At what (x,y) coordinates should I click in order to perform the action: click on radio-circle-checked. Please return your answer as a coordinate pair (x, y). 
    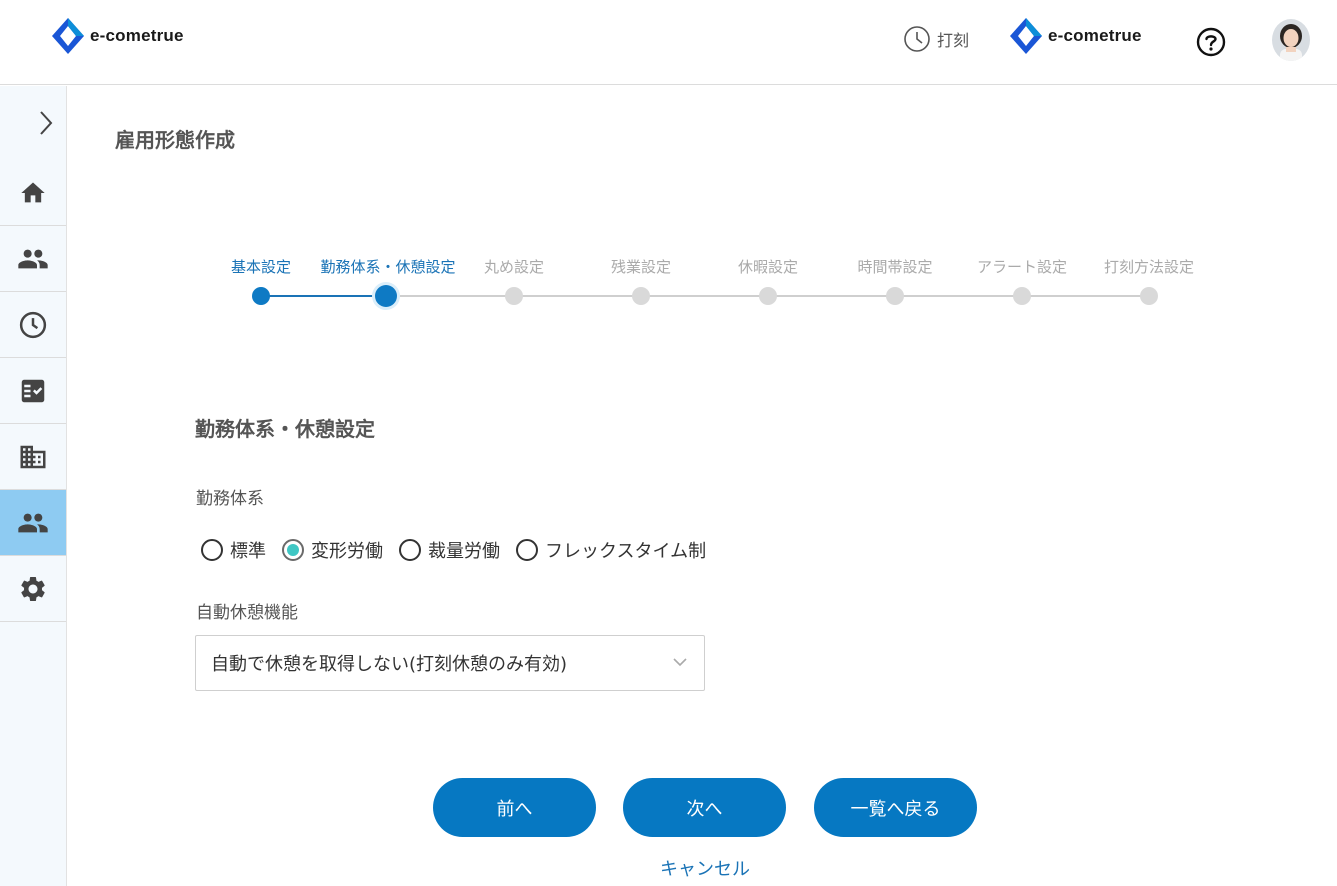
    Looking at the image, I should click on (293, 550).